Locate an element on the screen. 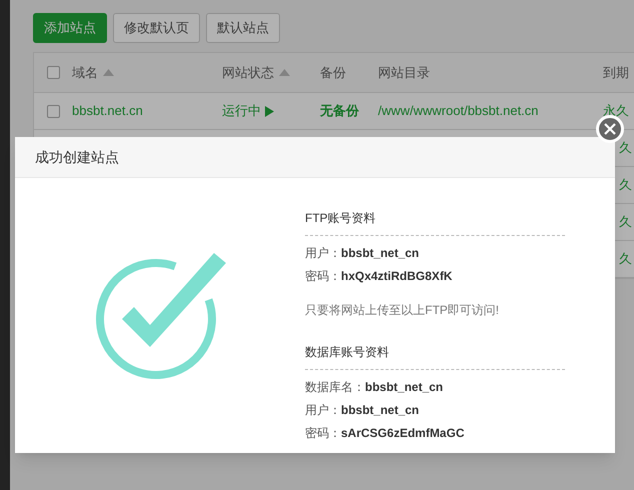  field-value: sArCSG6zEdmfMaGC is located at coordinates (402, 433).